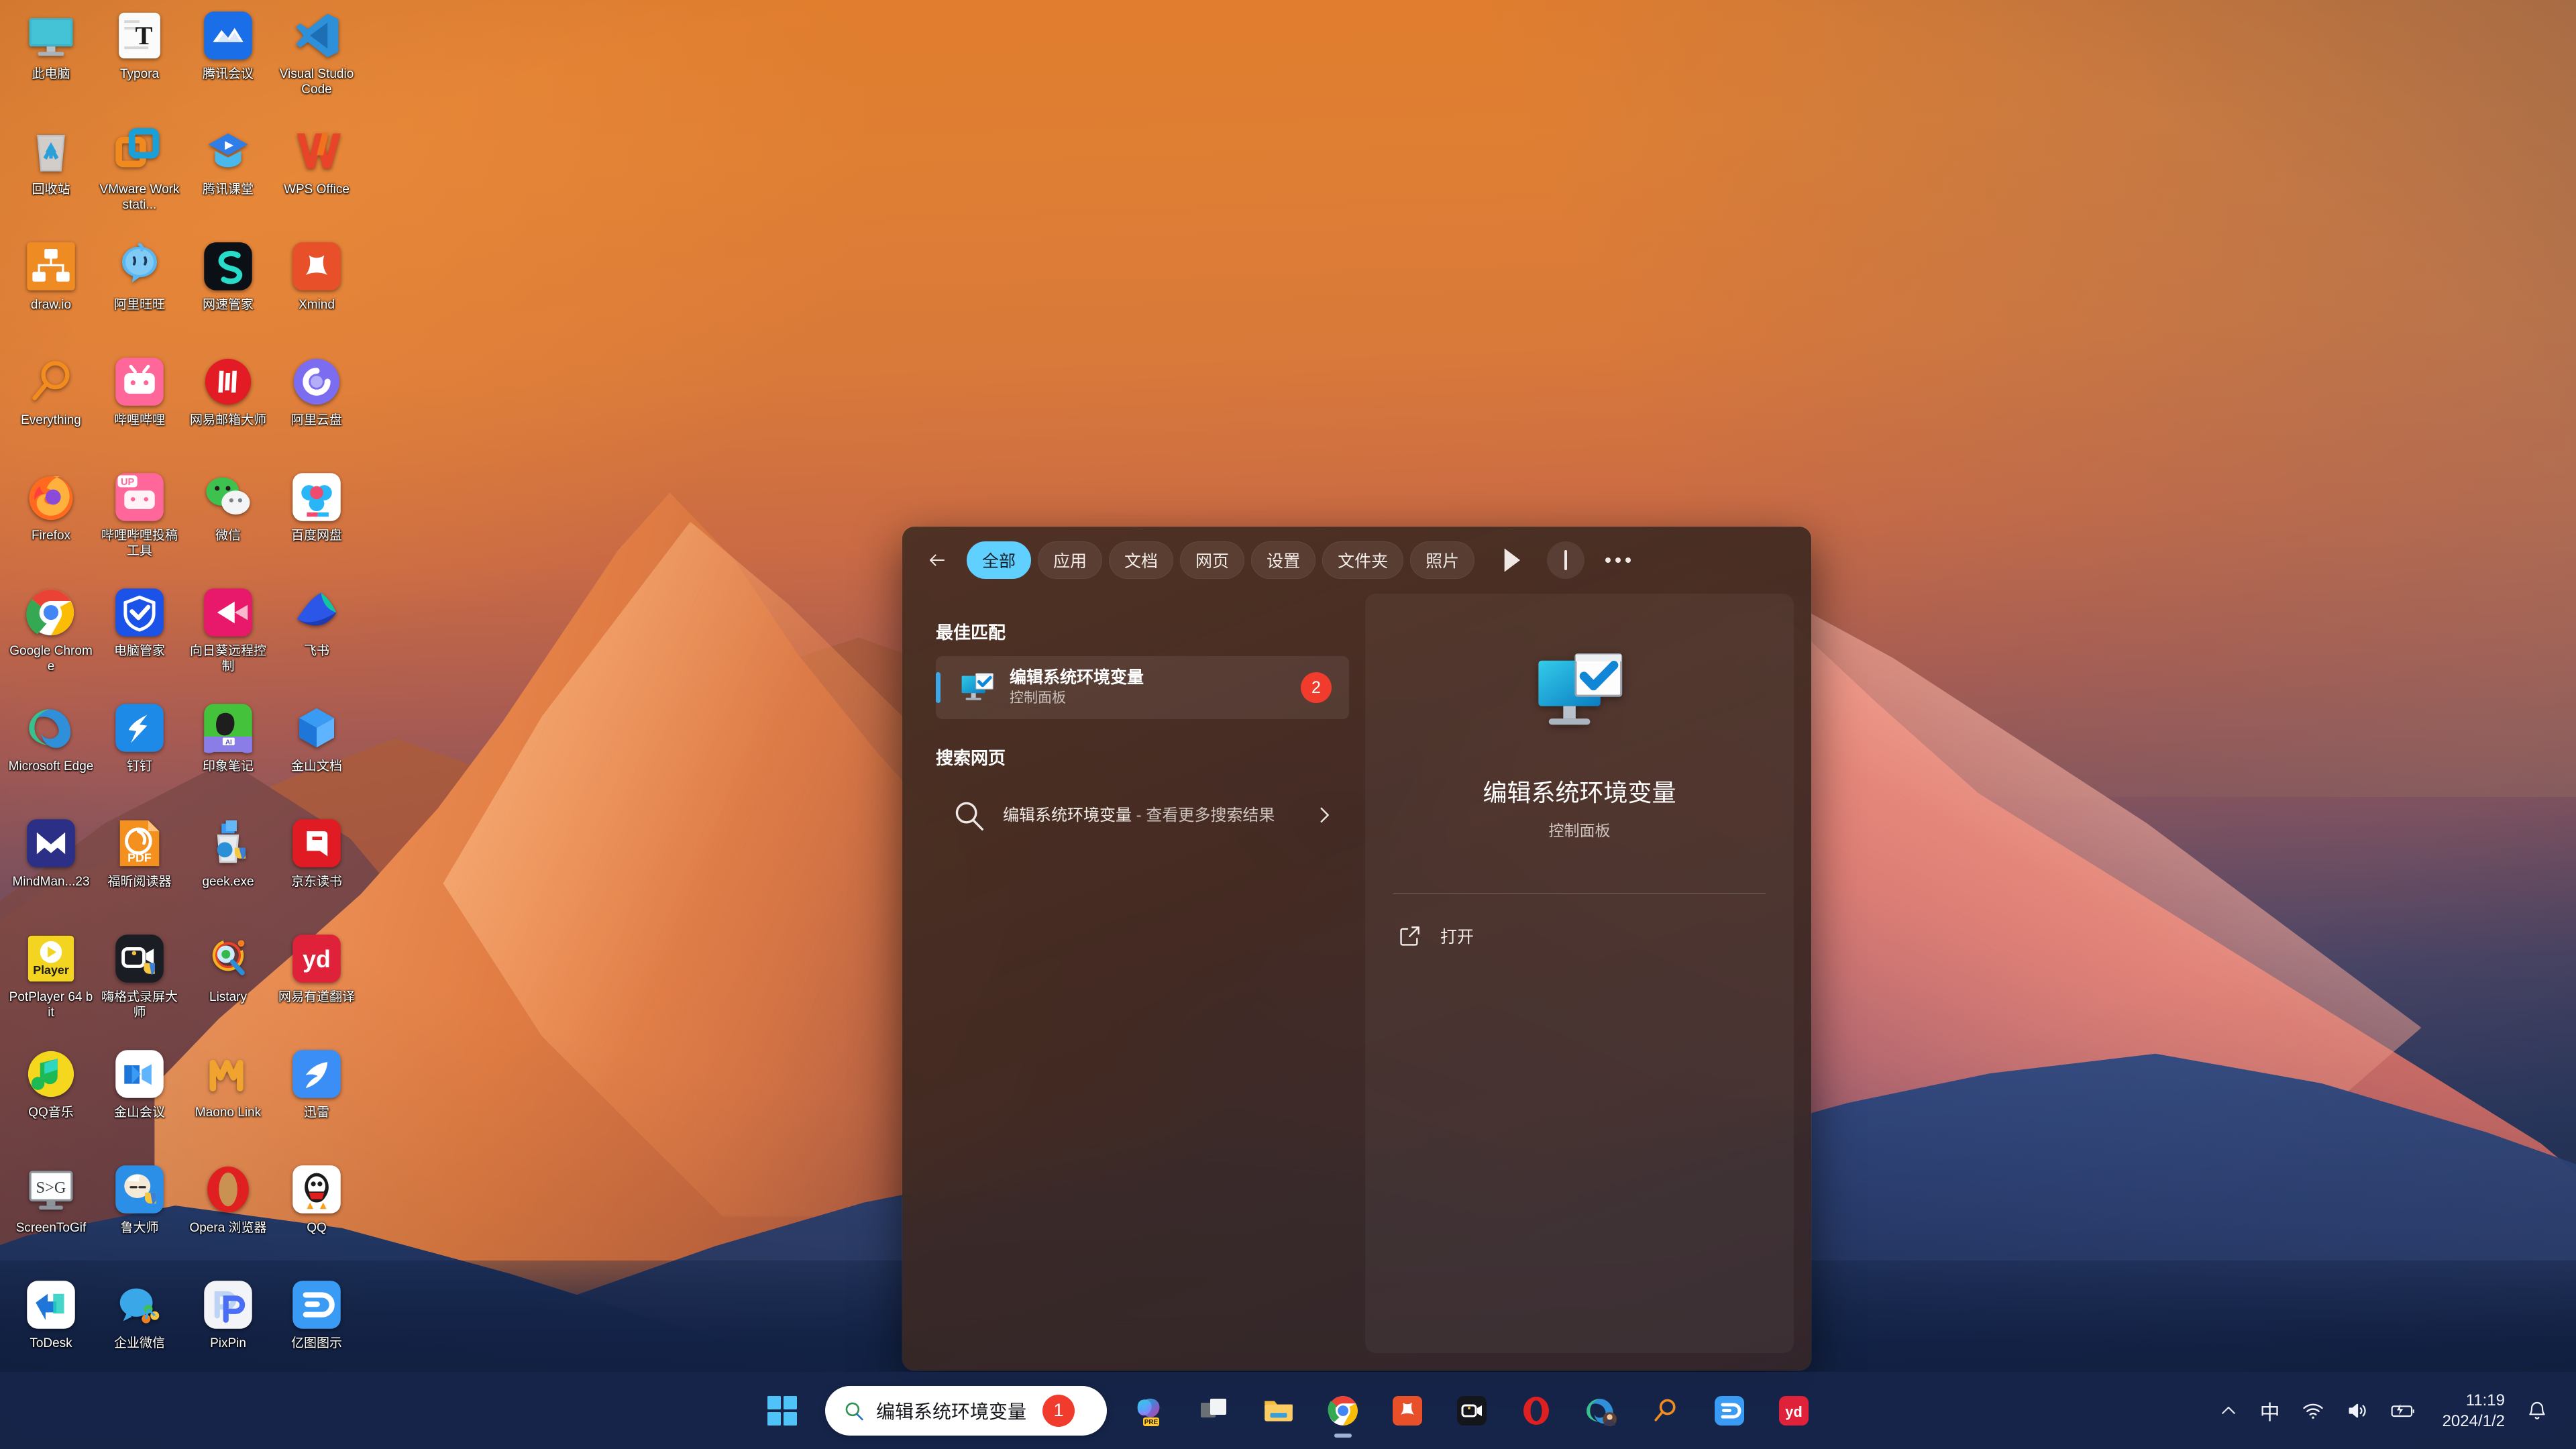 This screenshot has width=2576, height=1449. Describe the element at coordinates (1442, 560) in the screenshot. I see `search-filter-7: 照片` at that location.